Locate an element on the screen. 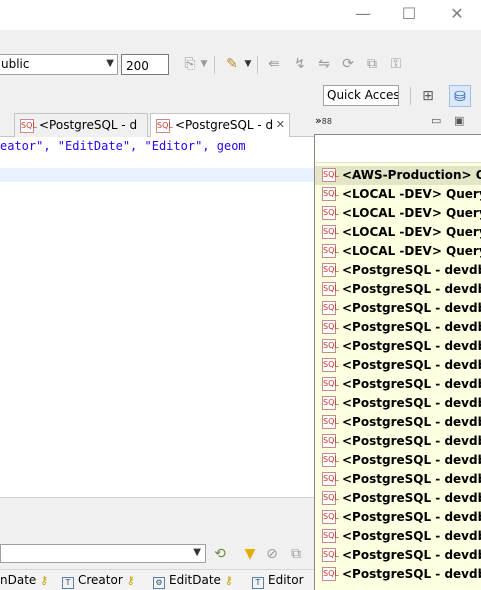  lock-icon: ⚿ is located at coordinates (396, 64).